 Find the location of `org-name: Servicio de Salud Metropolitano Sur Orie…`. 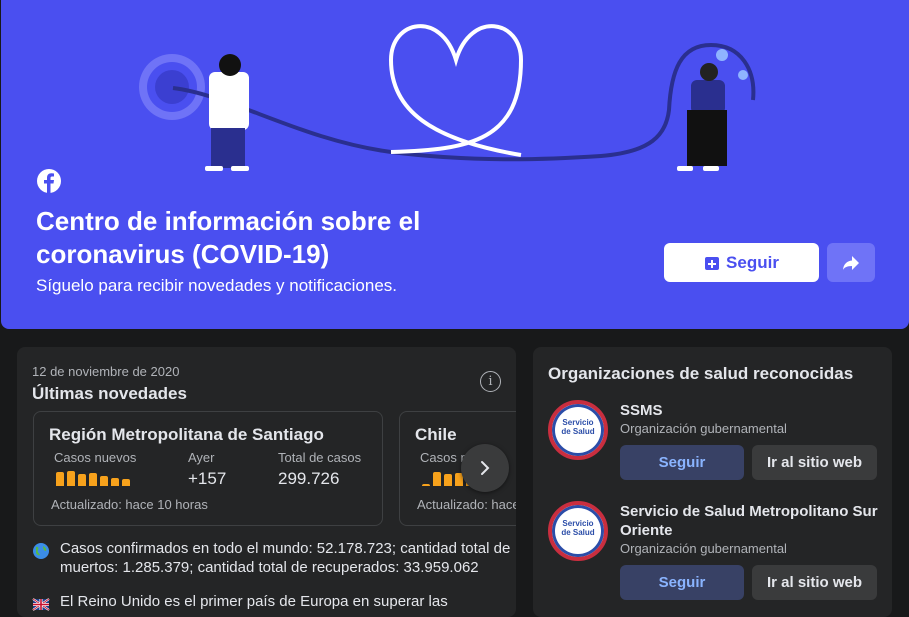

org-name: Servicio de Salud Metropolitano Sur Orie… is located at coordinates (750, 521).